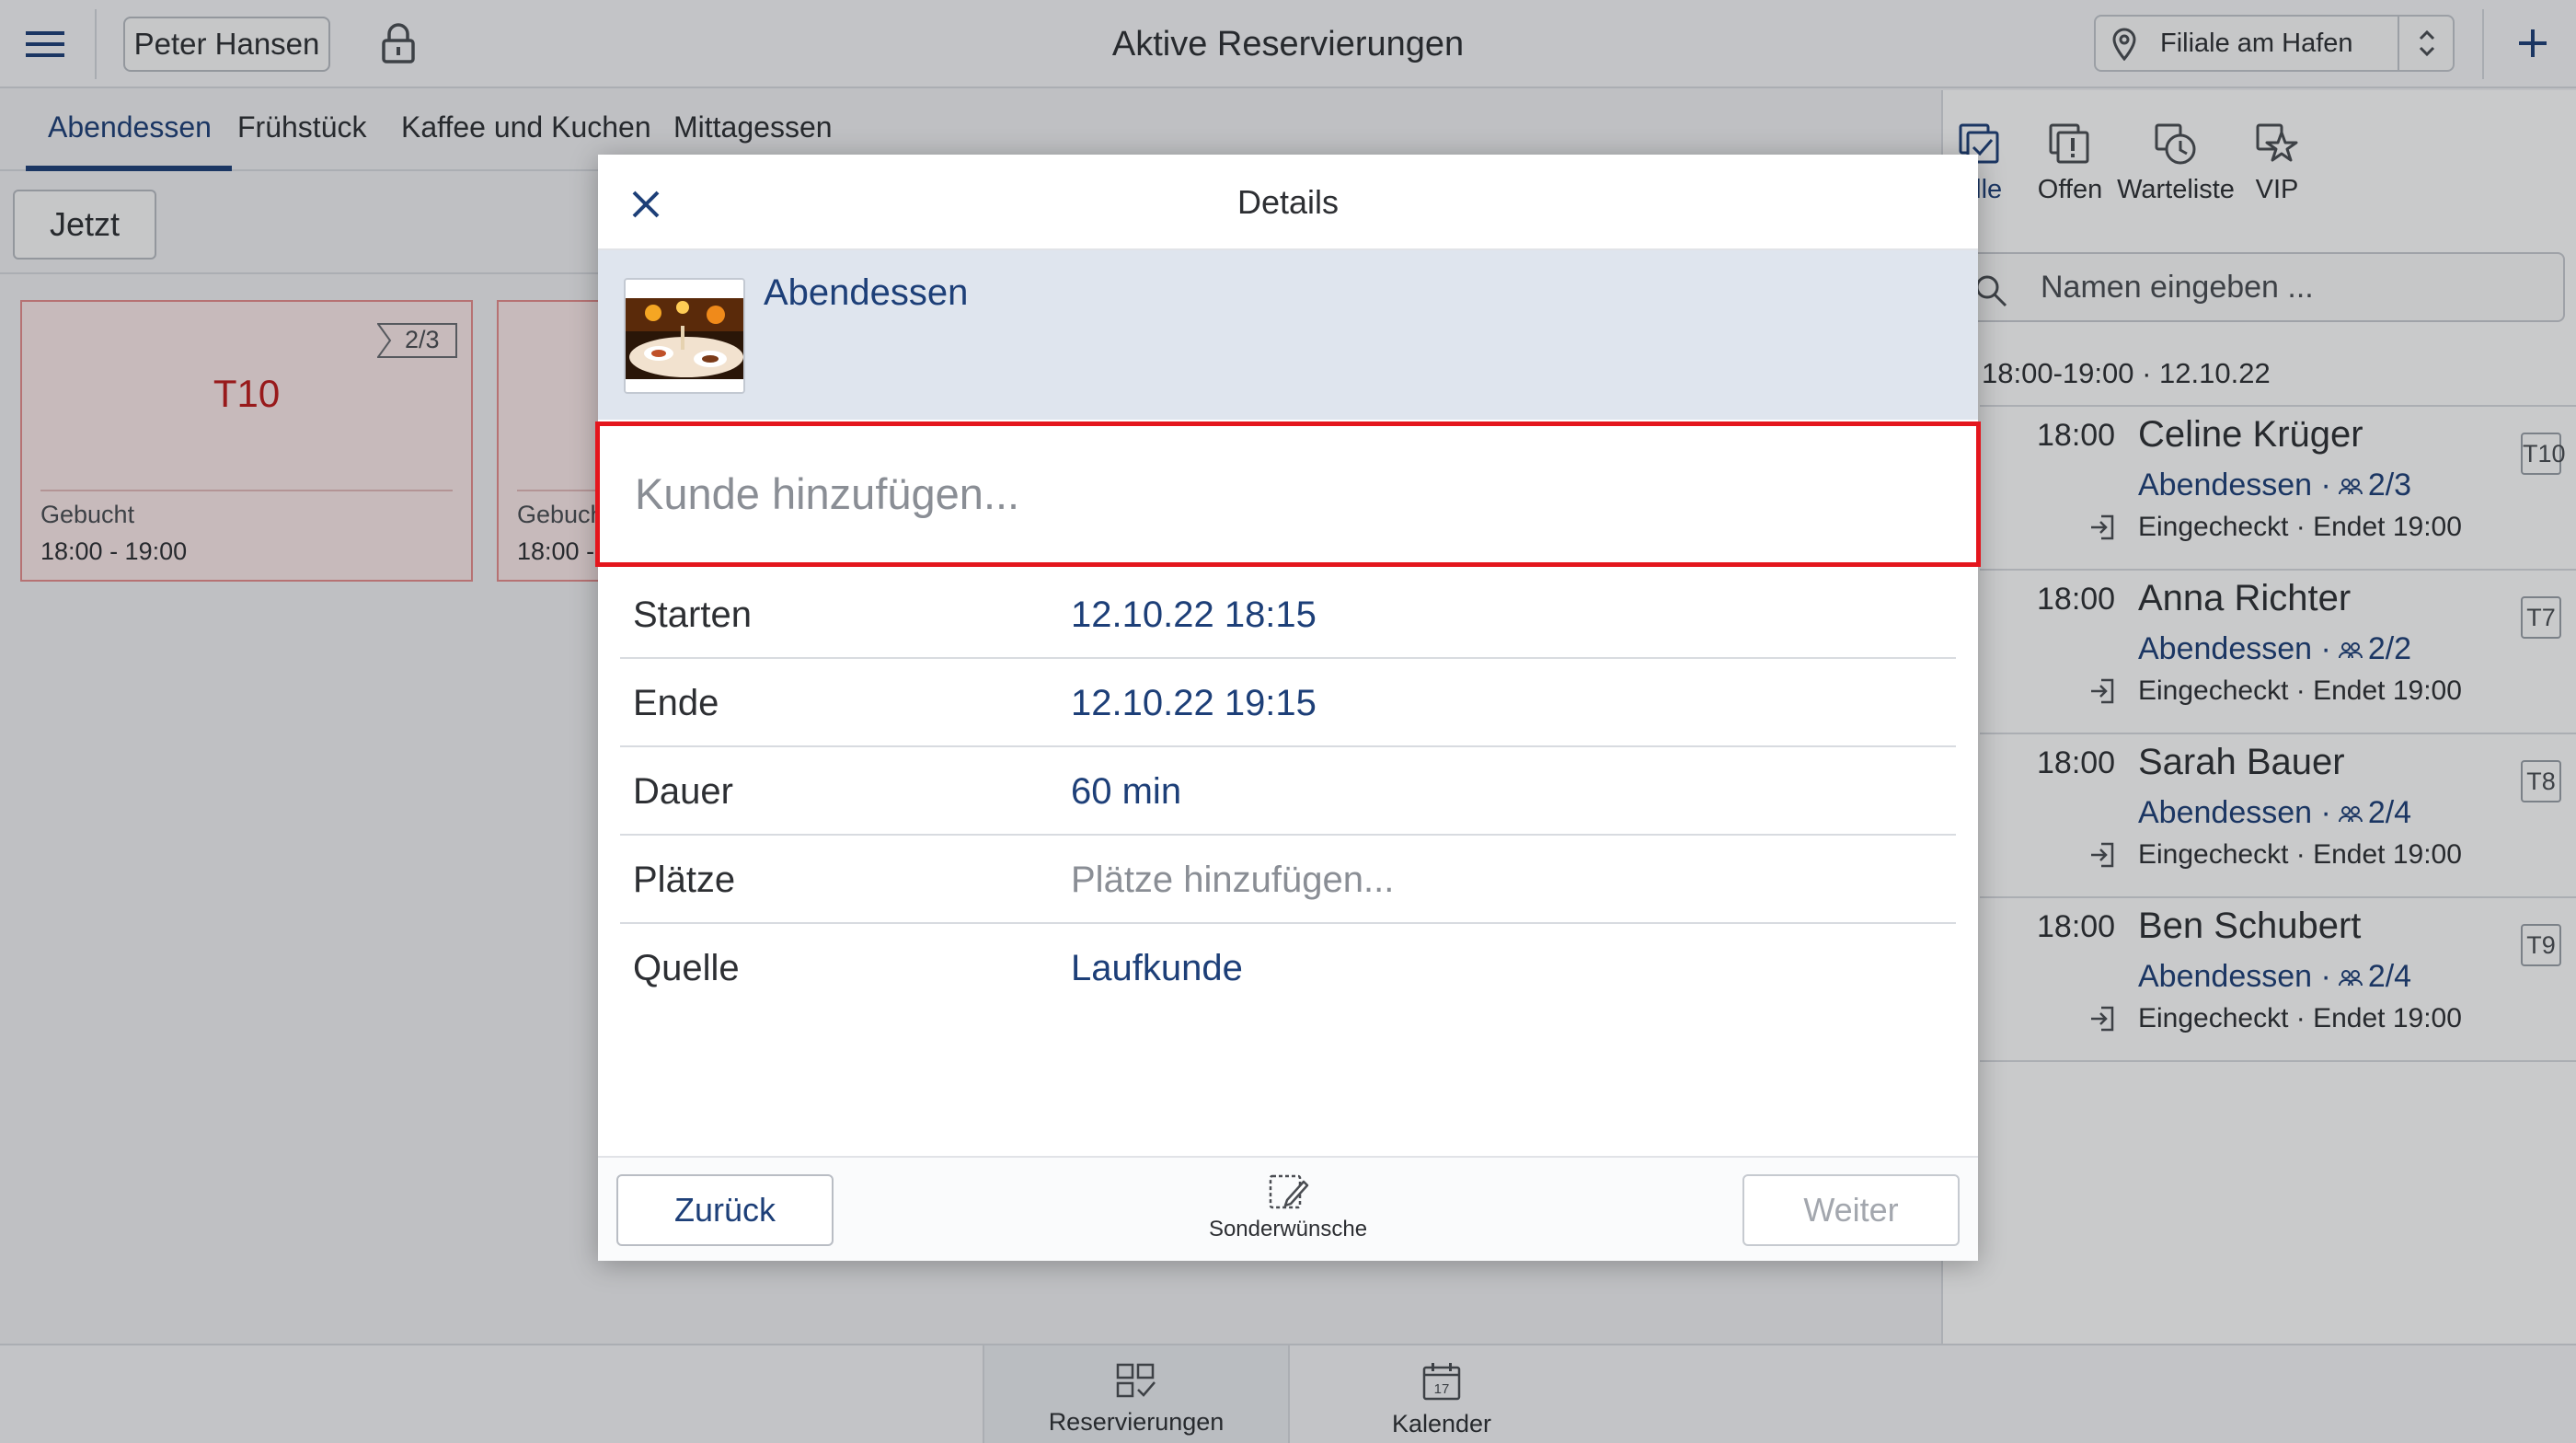 The width and height of the screenshot is (2576, 1443). What do you see at coordinates (1194, 615) in the screenshot?
I see `start-value: 12.10.22 18:15` at bounding box center [1194, 615].